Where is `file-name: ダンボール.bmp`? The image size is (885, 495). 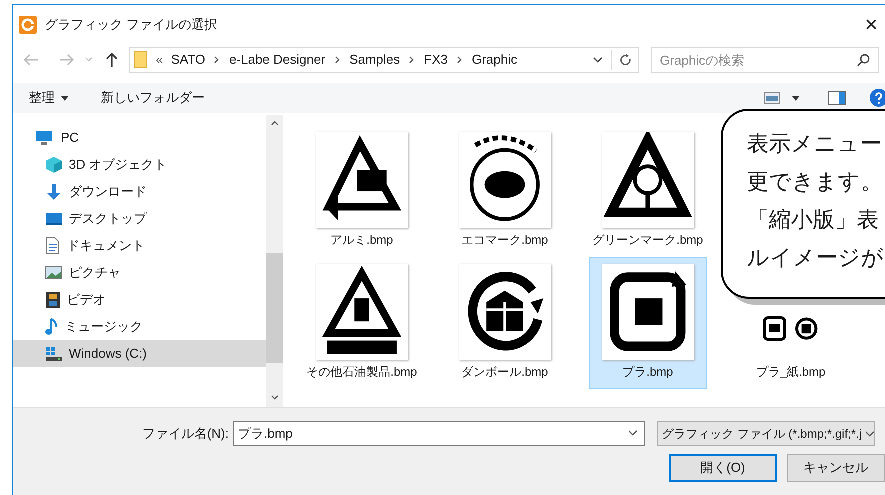
file-name: ダンボール.bmp is located at coordinates (505, 372).